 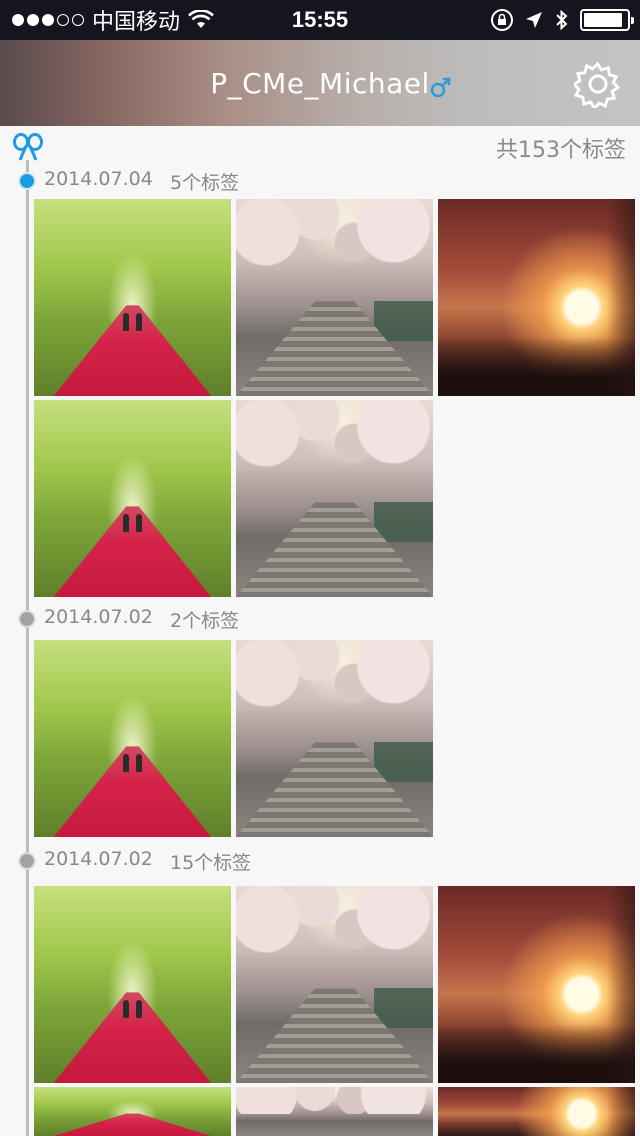 I want to click on profile-header: P_CMe_Michael, so click(x=320, y=83).